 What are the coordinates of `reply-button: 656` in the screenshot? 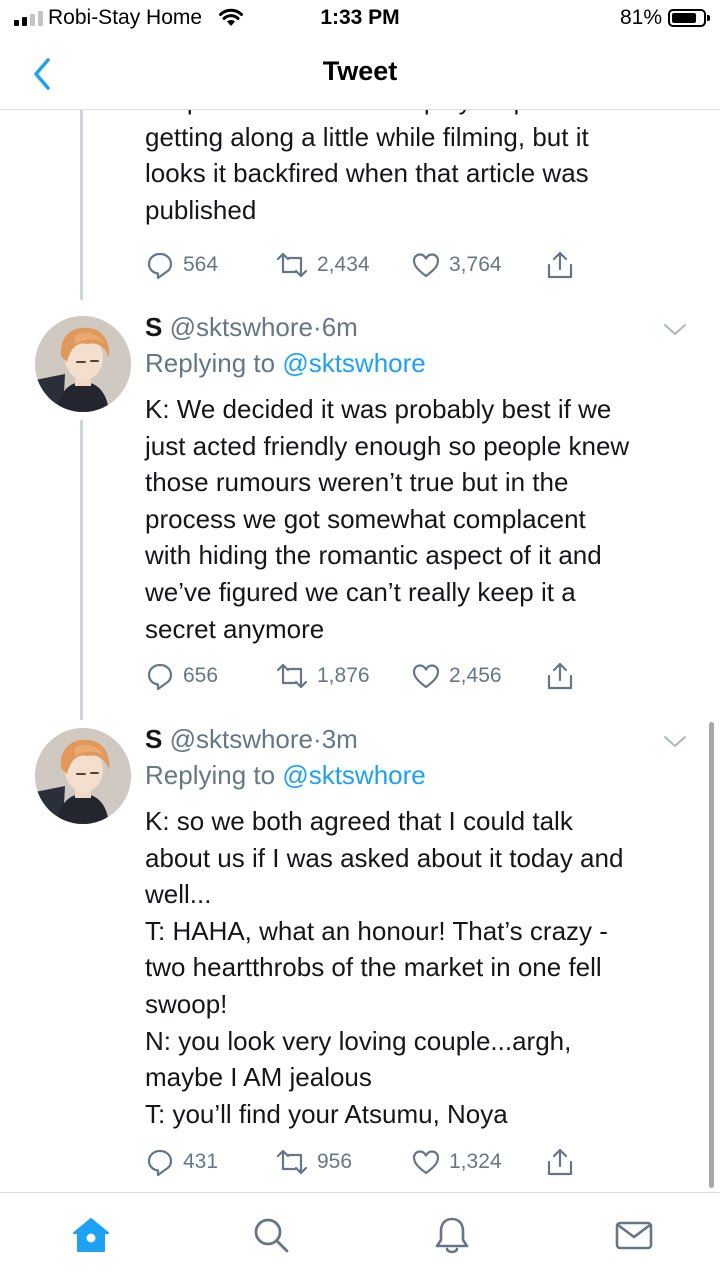 It's located at (181, 676).